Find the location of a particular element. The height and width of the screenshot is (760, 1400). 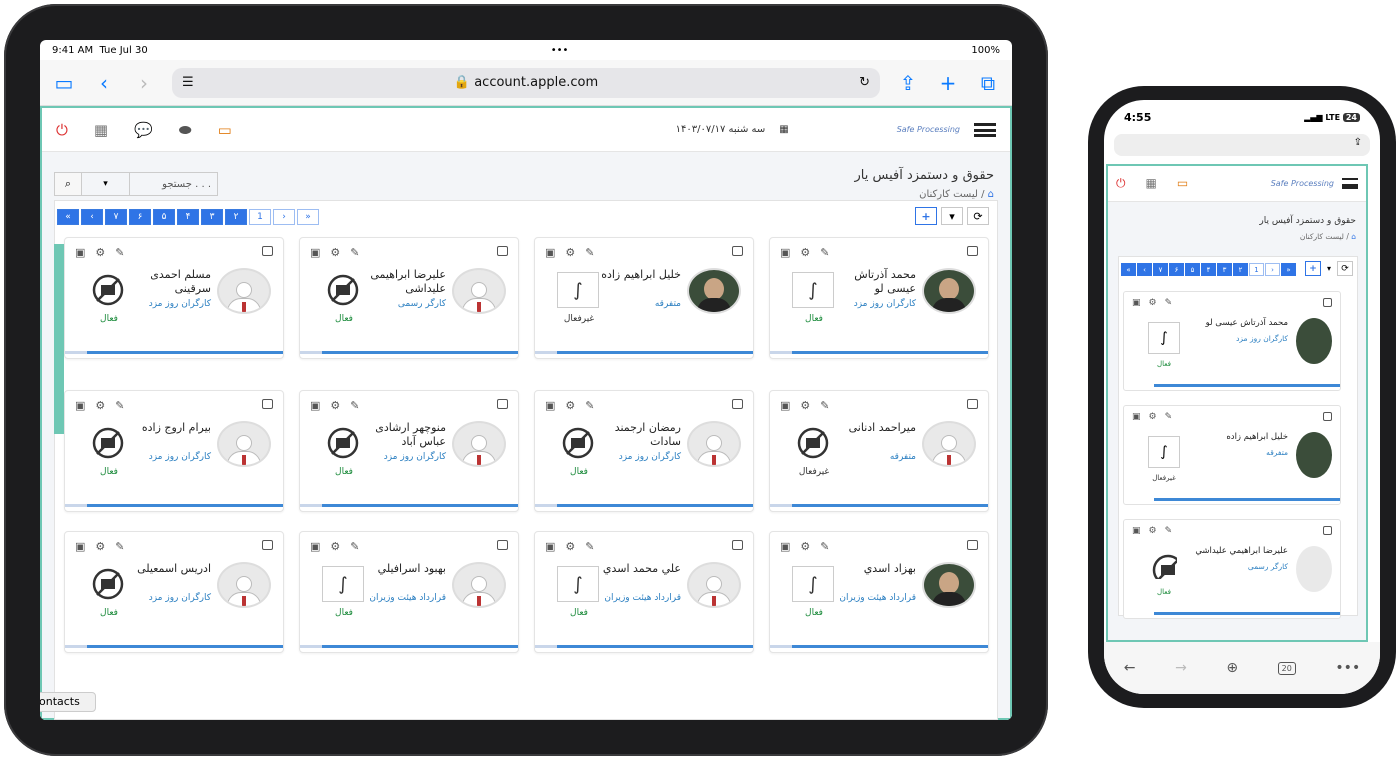

phone-page-button: » is located at coordinates (1288, 269).